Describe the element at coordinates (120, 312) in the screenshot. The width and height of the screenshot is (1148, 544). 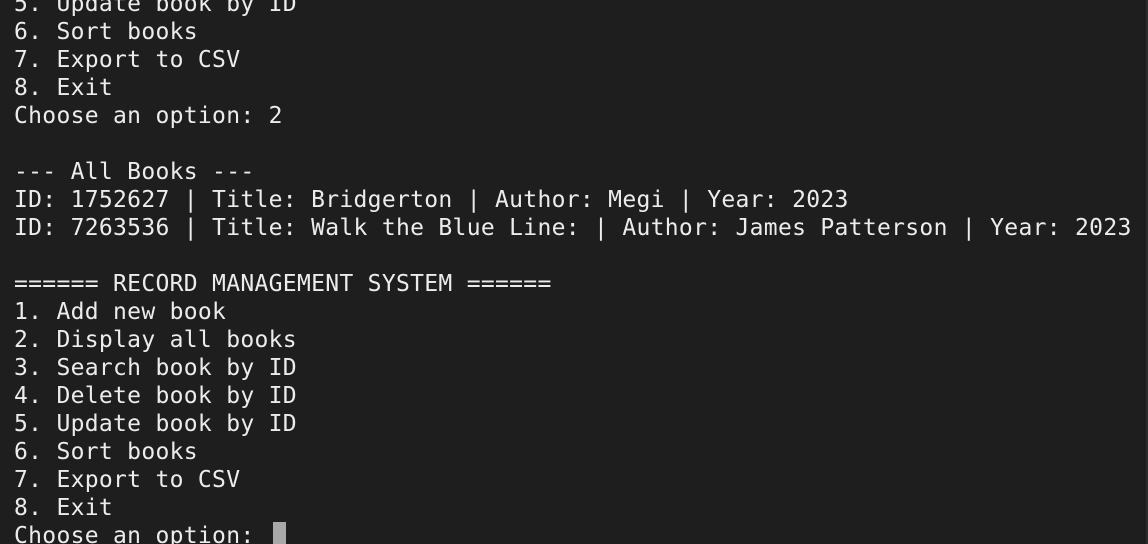
I see `menu-item-add: 1. Add new book` at that location.